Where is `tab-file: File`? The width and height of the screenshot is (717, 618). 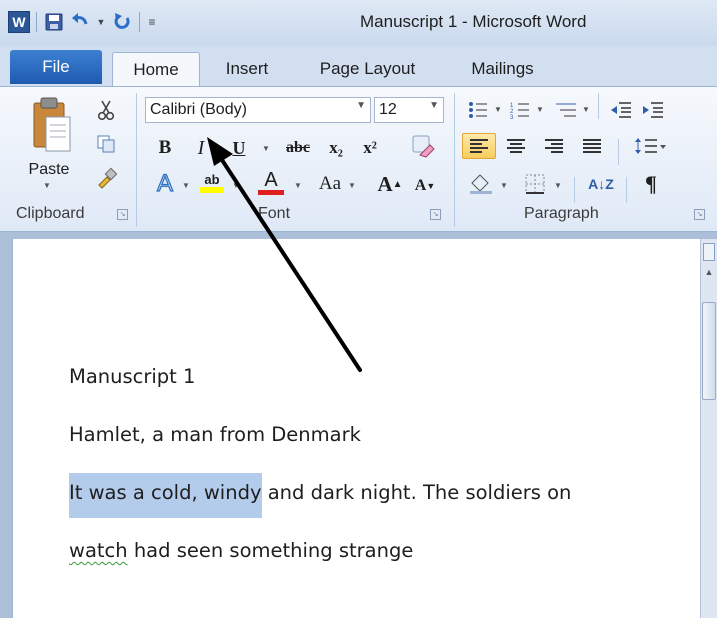
tab-file: File is located at coordinates (56, 67).